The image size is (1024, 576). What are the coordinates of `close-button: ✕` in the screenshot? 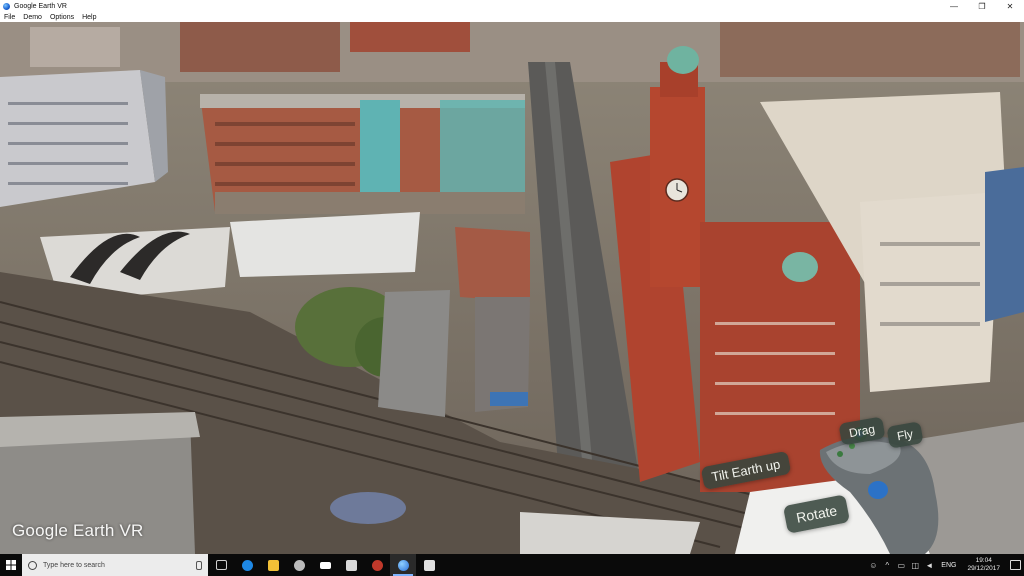 It's located at (1010, 6).